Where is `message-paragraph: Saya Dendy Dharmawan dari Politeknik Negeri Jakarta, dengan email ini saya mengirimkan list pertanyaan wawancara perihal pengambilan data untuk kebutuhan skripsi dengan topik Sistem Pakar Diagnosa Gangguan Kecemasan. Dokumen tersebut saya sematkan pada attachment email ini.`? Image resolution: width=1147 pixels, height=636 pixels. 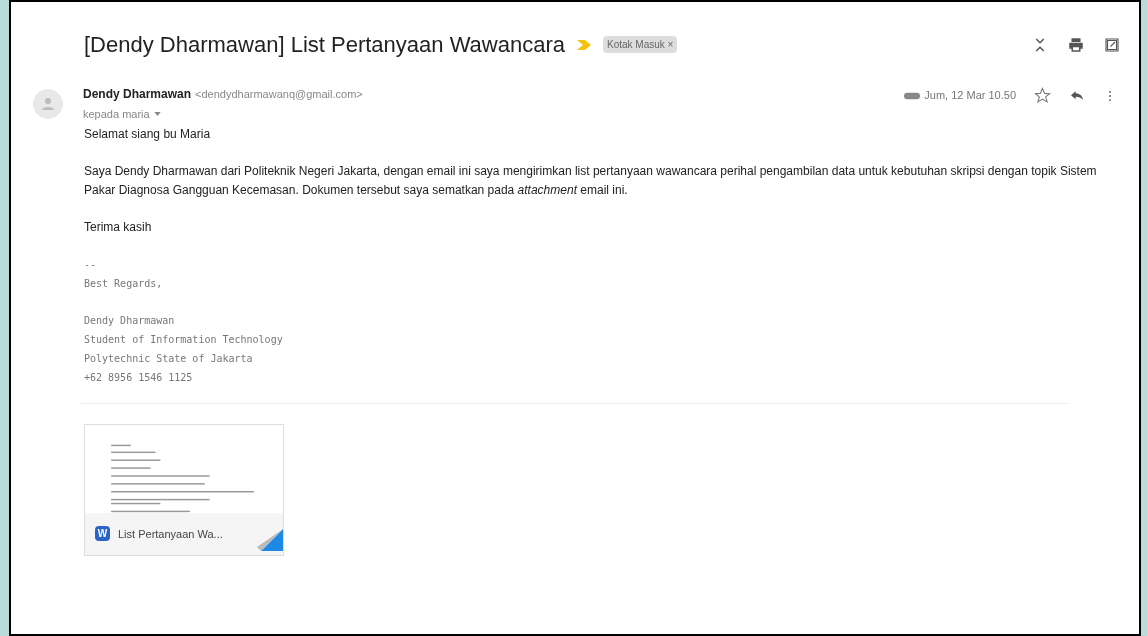 message-paragraph: Saya Dendy Dharmawan dari Politeknik Negeri Jakarta, dengan email ini saya mengirimkan list pertanyaan wawancara perihal pengambilan data untuk kebutuhan skripsi dengan topik Sistem Pakar Diagnosa Gangguan Kecemasan. Dokumen tersebut saya sematkan pada attachment email ini. is located at coordinates (591, 180).